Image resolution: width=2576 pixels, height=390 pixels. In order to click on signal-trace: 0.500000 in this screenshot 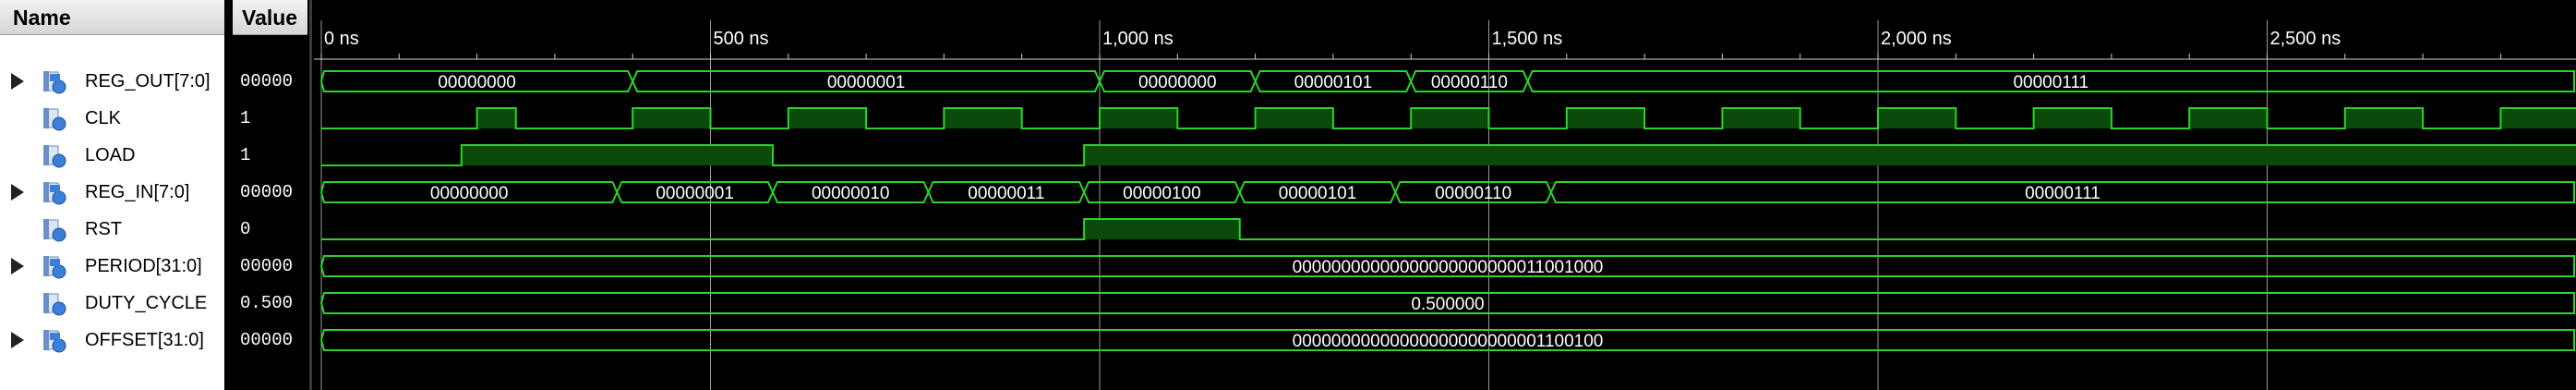, I will do `click(1447, 303)`.